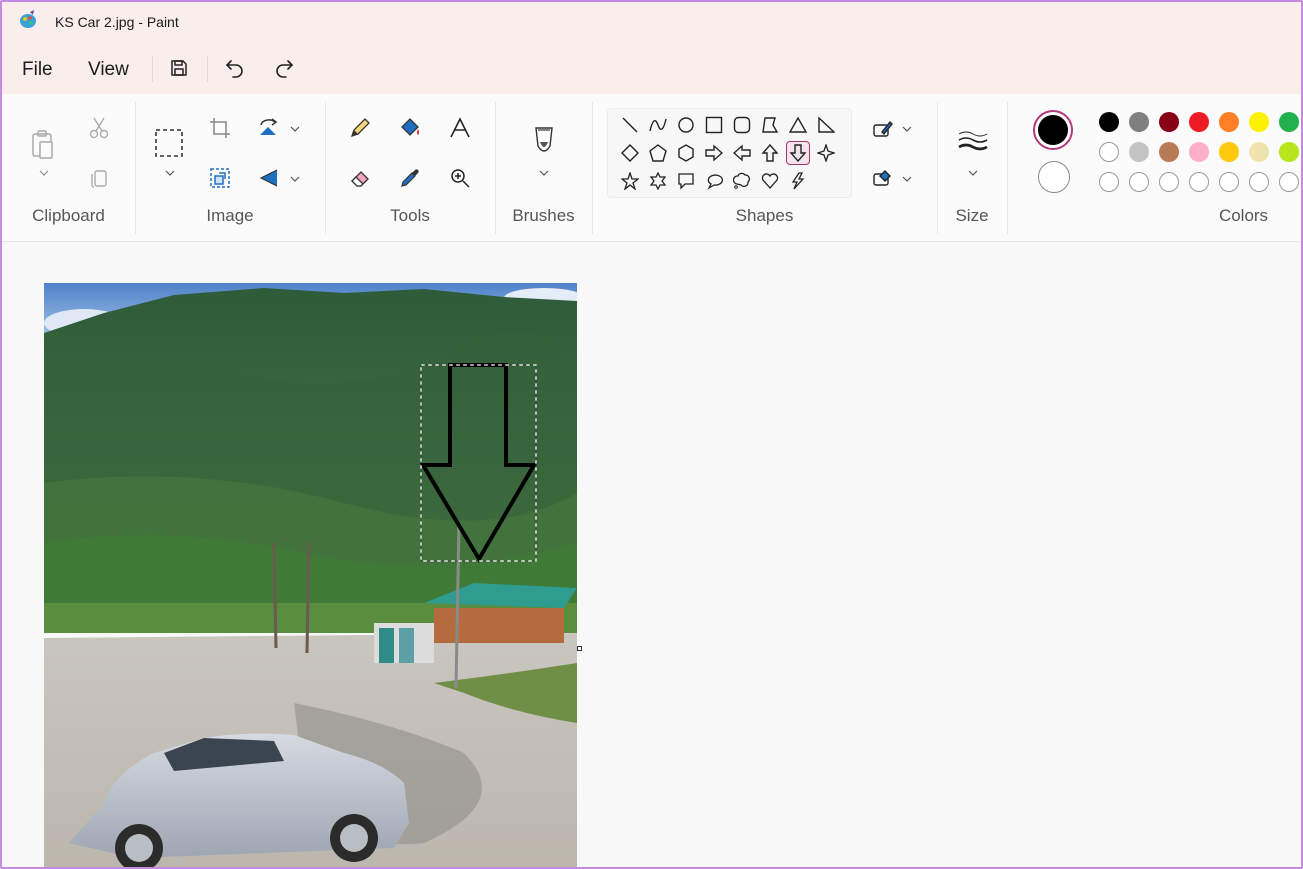 The image size is (1303, 869). I want to click on menu-file: File, so click(37, 70).